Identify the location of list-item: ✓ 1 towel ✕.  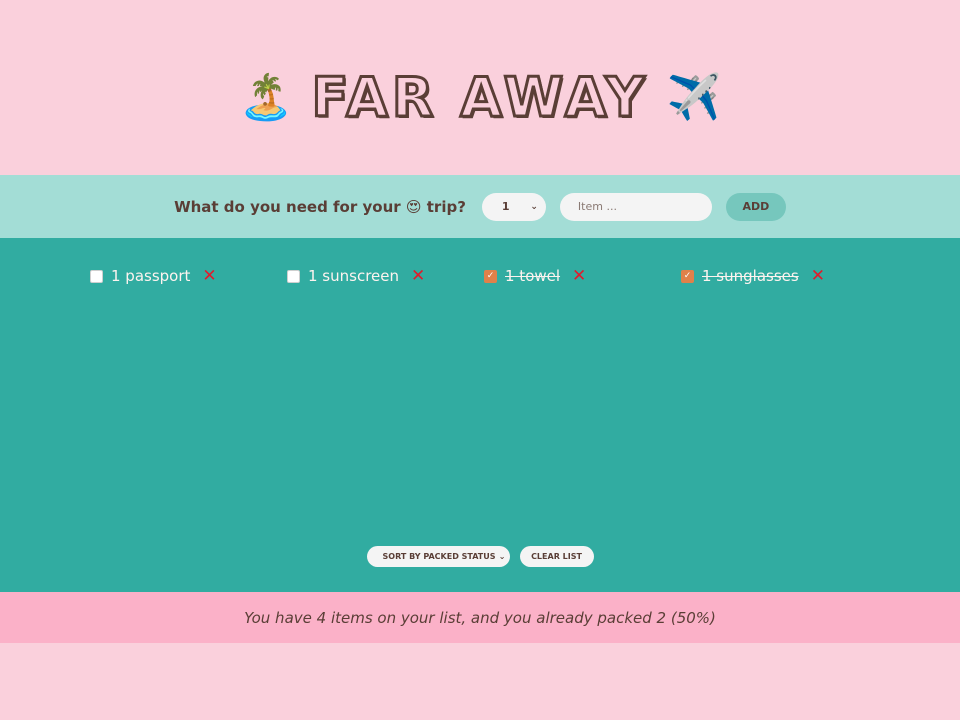
(582, 276).